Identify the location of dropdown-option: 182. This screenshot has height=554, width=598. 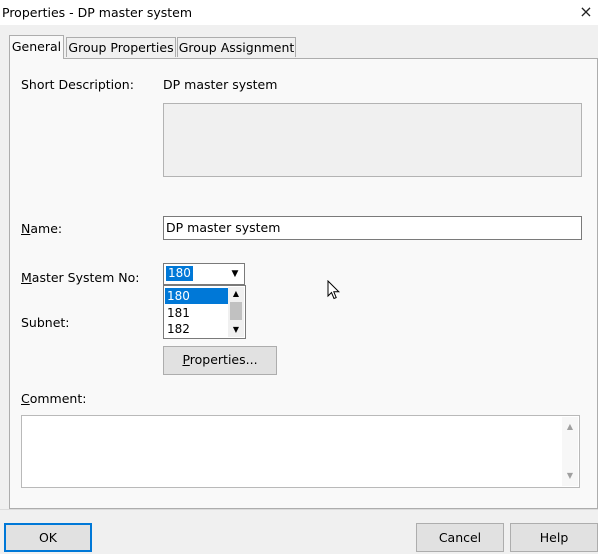
(198, 329).